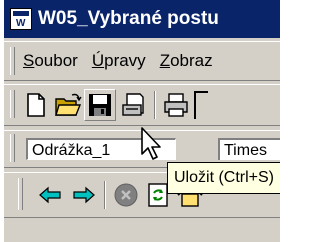  Describe the element at coordinates (134, 105) in the screenshot. I see `print-preview-icon` at that location.